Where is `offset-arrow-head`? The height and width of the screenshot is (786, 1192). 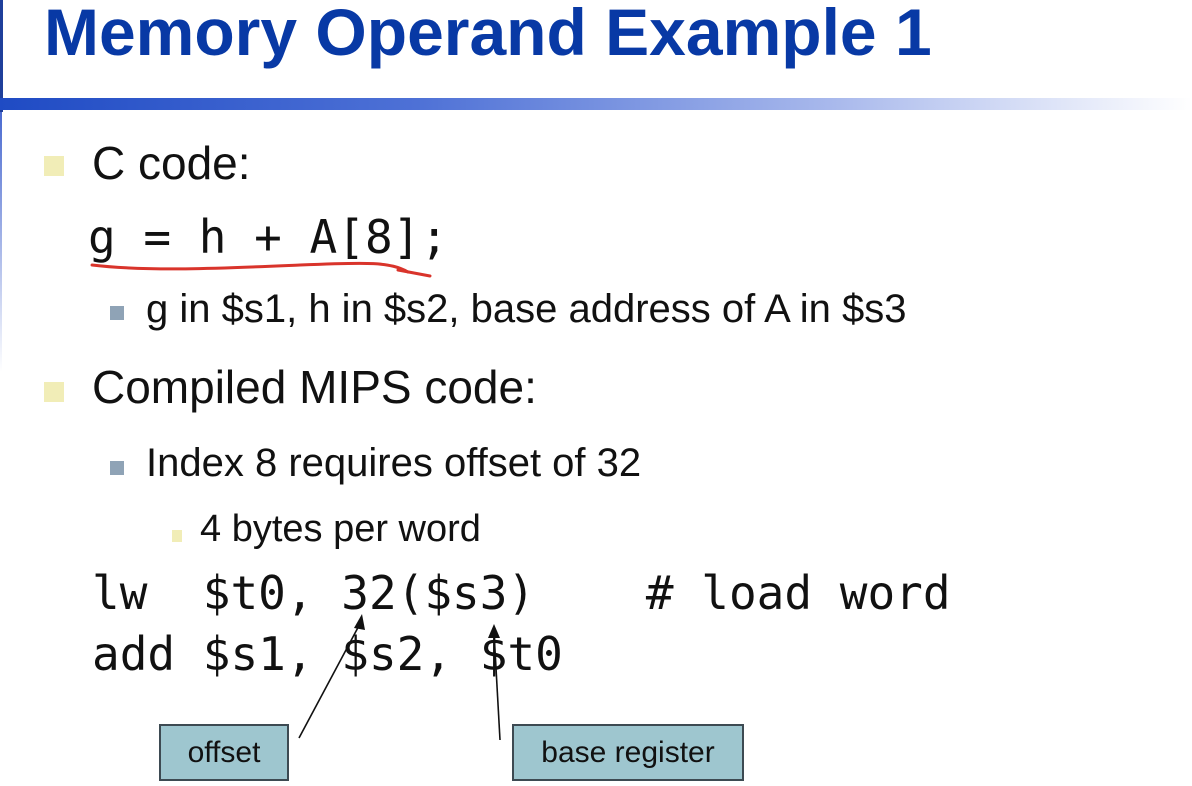
offset-arrow-head is located at coordinates (359, 622).